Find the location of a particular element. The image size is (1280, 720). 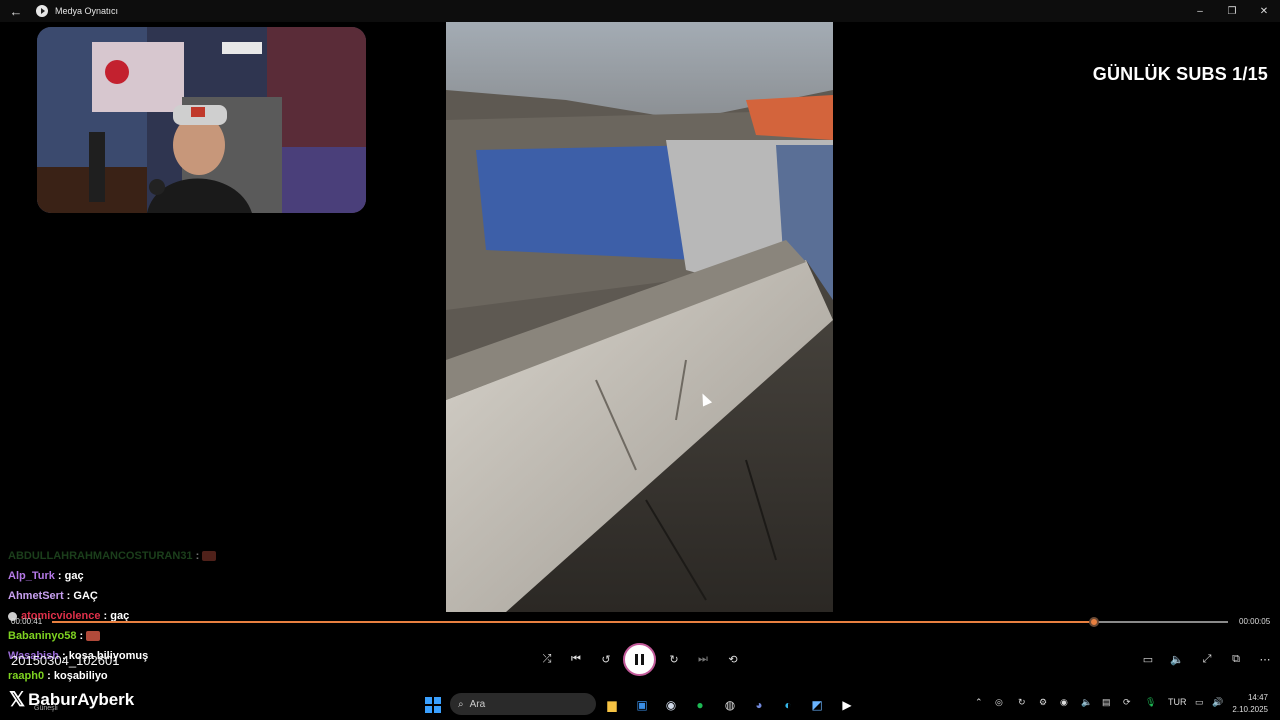

media-player-app-icon is located at coordinates (42, 11).